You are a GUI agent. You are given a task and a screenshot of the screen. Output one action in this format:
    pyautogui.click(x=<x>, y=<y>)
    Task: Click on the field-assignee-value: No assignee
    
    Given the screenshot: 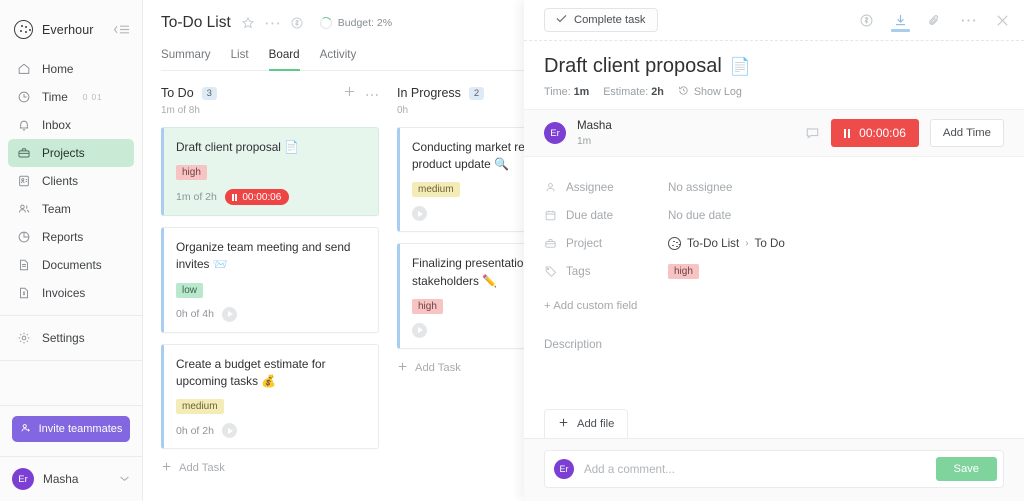 What is the action you would take?
    pyautogui.click(x=700, y=187)
    